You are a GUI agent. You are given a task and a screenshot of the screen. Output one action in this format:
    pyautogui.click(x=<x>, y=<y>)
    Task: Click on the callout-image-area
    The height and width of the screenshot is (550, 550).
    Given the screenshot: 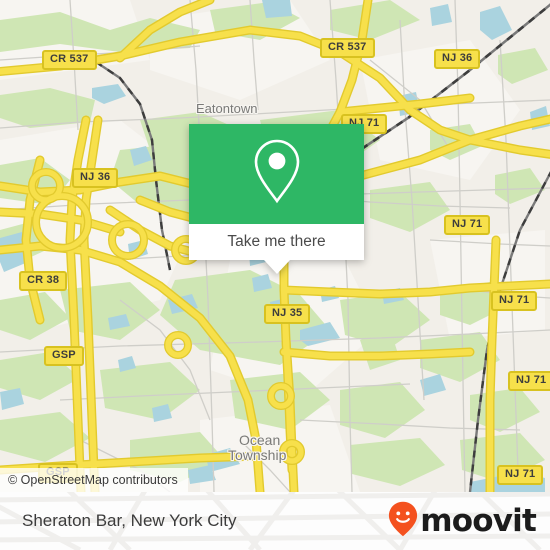 What is the action you would take?
    pyautogui.click(x=276, y=174)
    